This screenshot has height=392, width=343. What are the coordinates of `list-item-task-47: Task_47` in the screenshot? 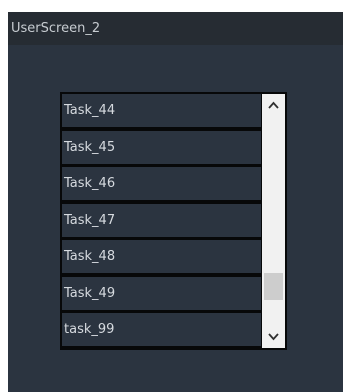 It's located at (161, 220).